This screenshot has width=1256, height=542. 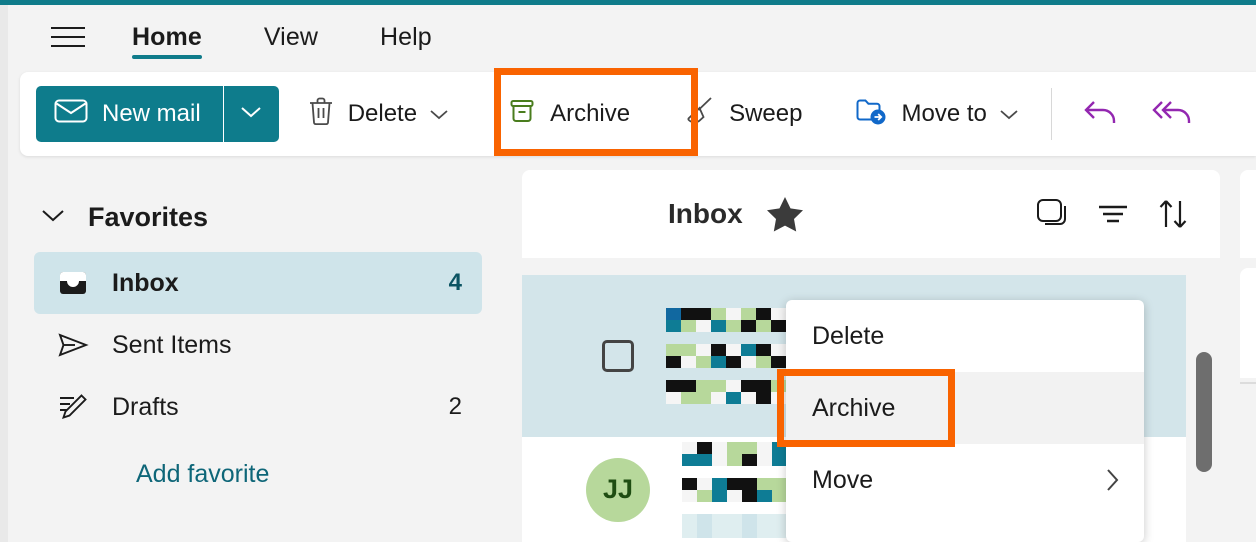 I want to click on sidebar-item-drafts-label: Drafts, so click(x=145, y=406).